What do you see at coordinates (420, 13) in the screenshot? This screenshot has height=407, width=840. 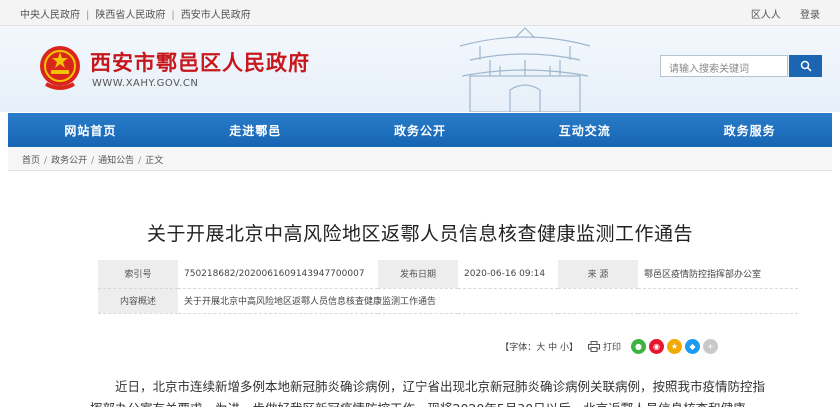 I see `top-utility-bar: 中央人民政府 | 陕西省人民政府 | 西安市人民政府 区人人 登录` at bounding box center [420, 13].